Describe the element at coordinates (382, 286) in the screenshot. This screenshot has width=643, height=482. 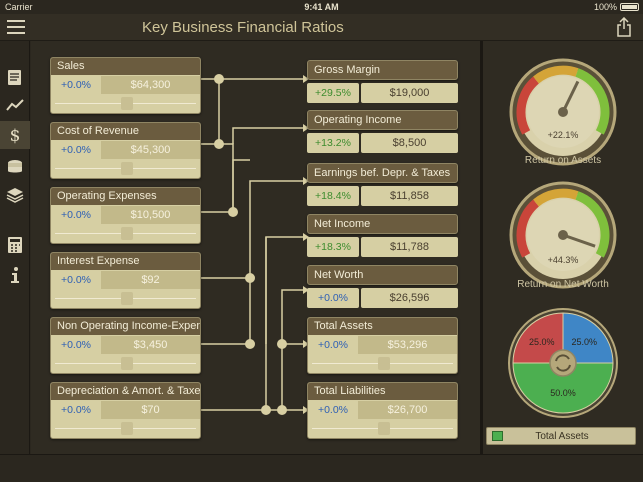
I see `output-net-worth: Net Worth +0.0% $26,596` at that location.